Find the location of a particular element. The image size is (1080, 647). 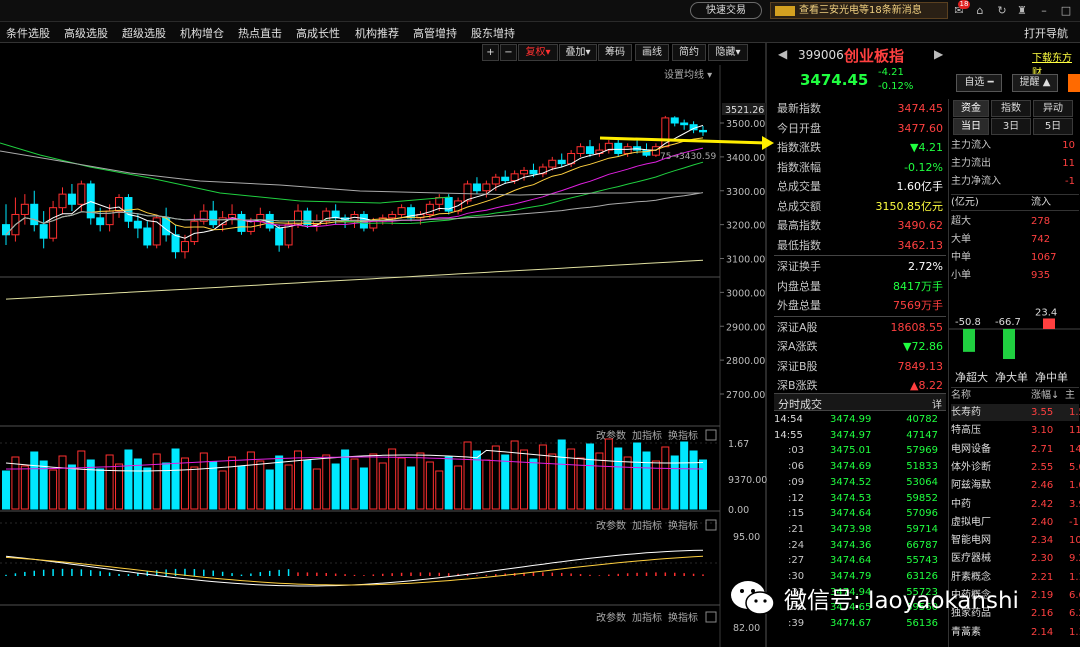

menu-item-executive-increase: 高管增持 is located at coordinates (435, 33).